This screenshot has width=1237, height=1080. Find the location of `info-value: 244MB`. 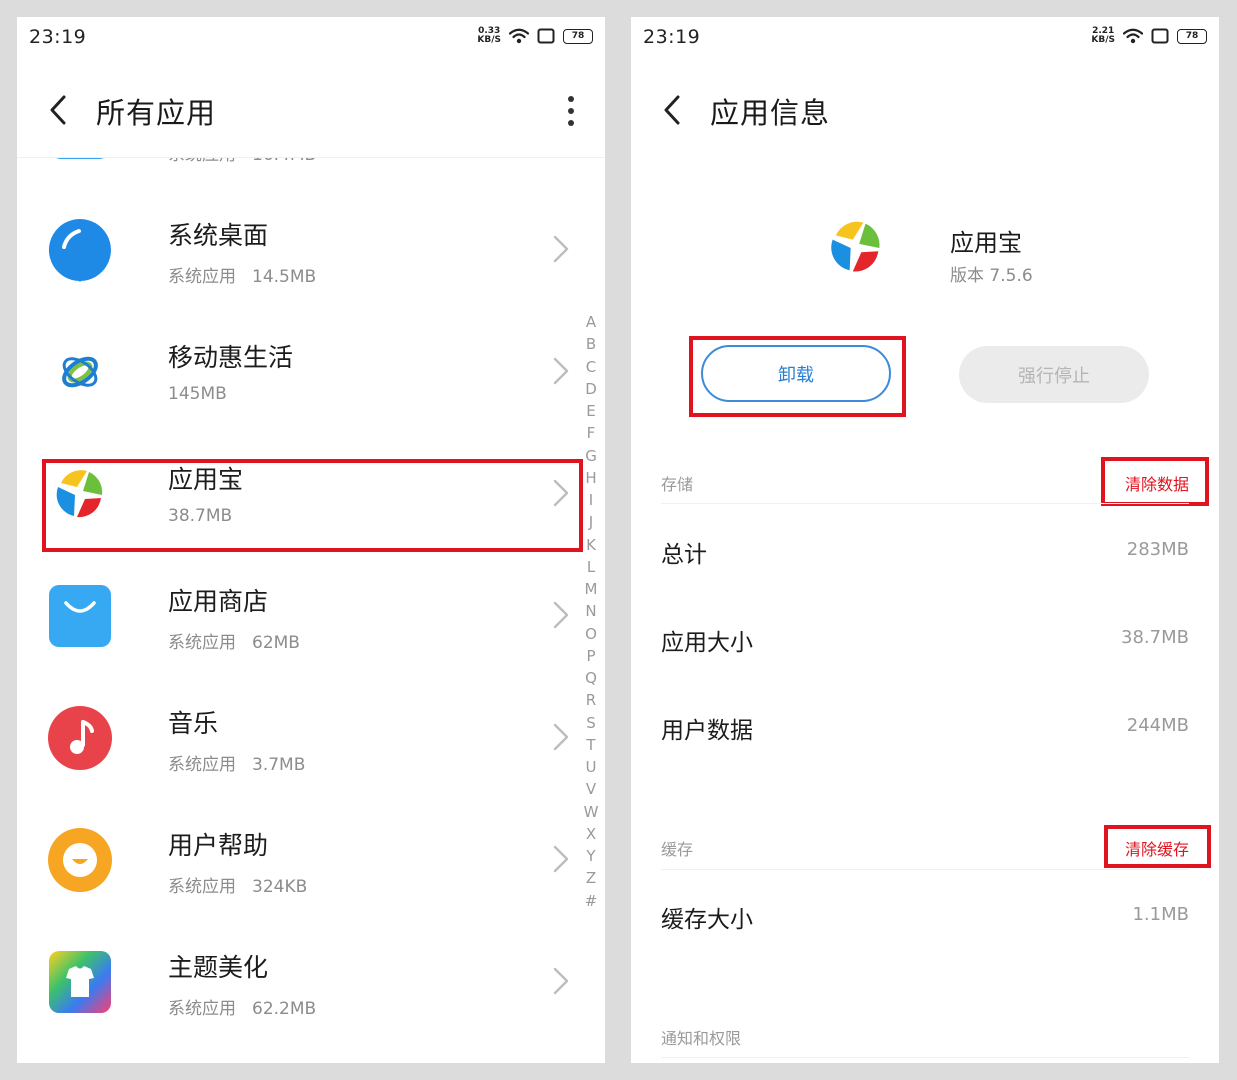

info-value: 244MB is located at coordinates (1157, 725).